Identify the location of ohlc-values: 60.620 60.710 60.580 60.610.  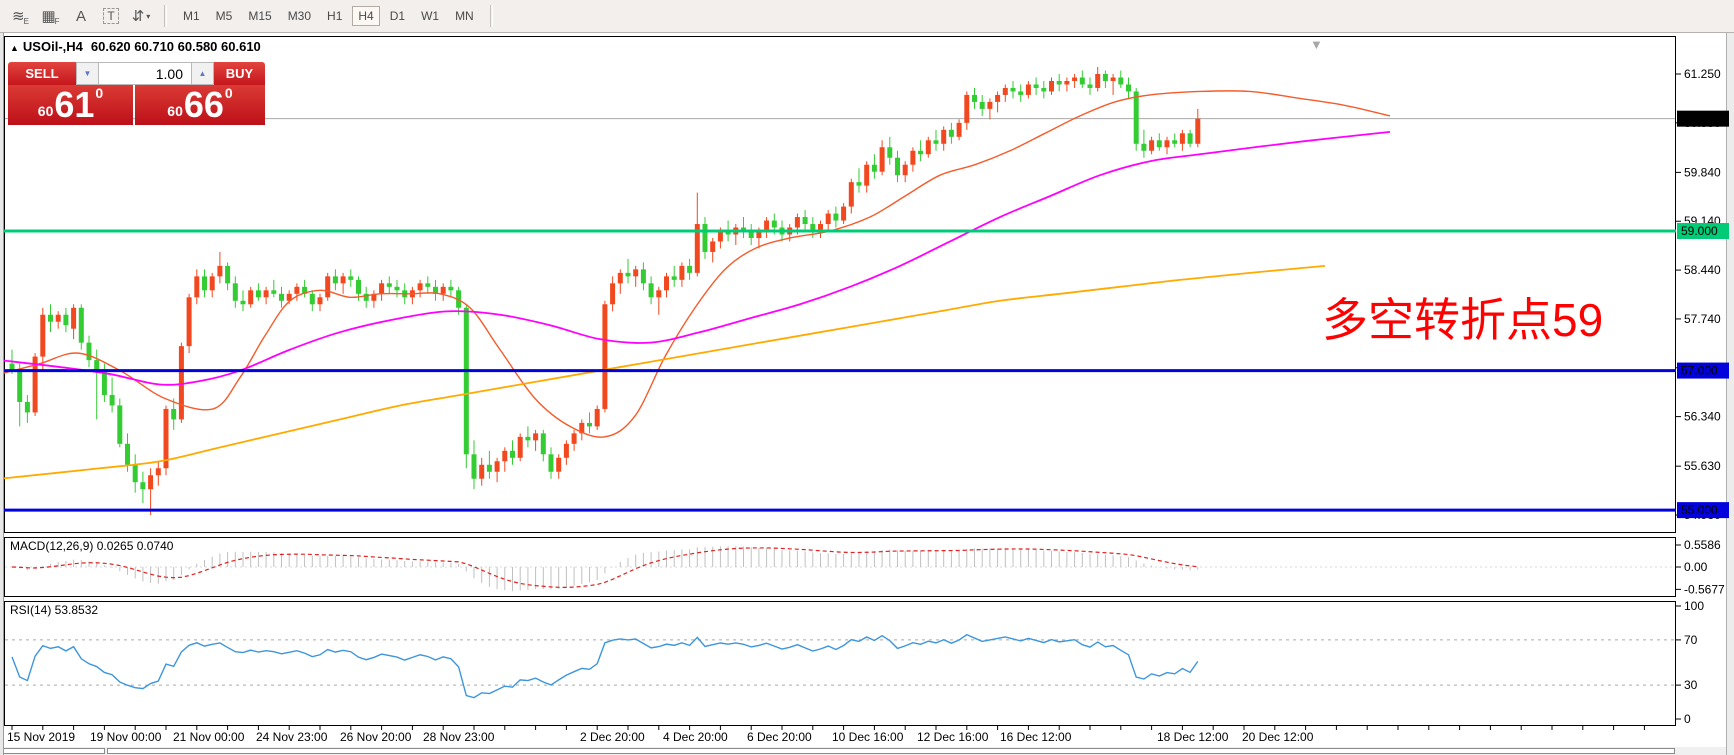
(175, 46).